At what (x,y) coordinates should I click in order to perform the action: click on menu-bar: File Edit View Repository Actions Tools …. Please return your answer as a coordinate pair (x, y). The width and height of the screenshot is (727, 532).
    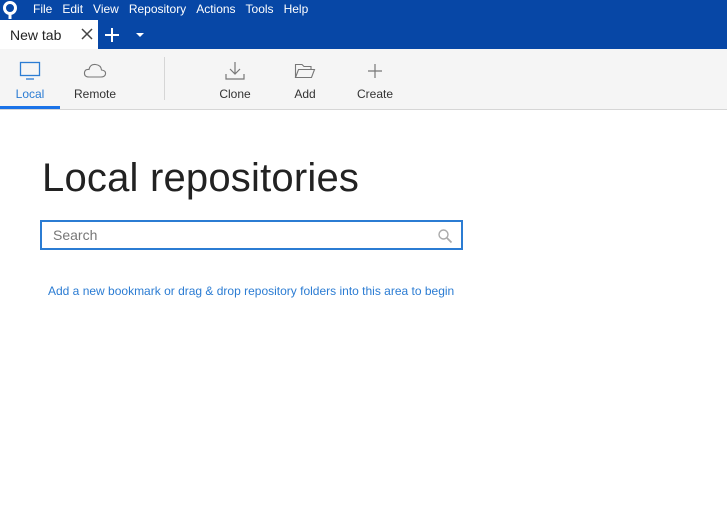
    Looking at the image, I should click on (363, 10).